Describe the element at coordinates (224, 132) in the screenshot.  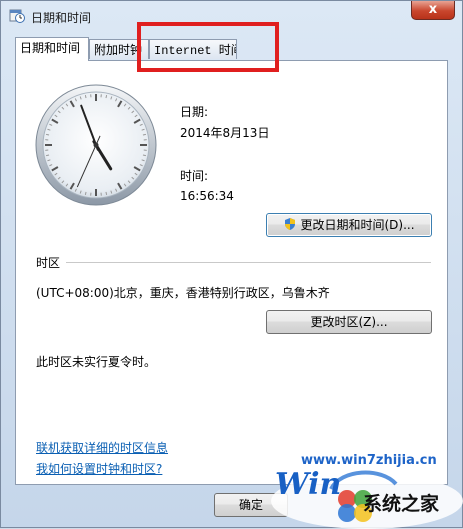
I see `date-value: 2014年8月13日` at that location.